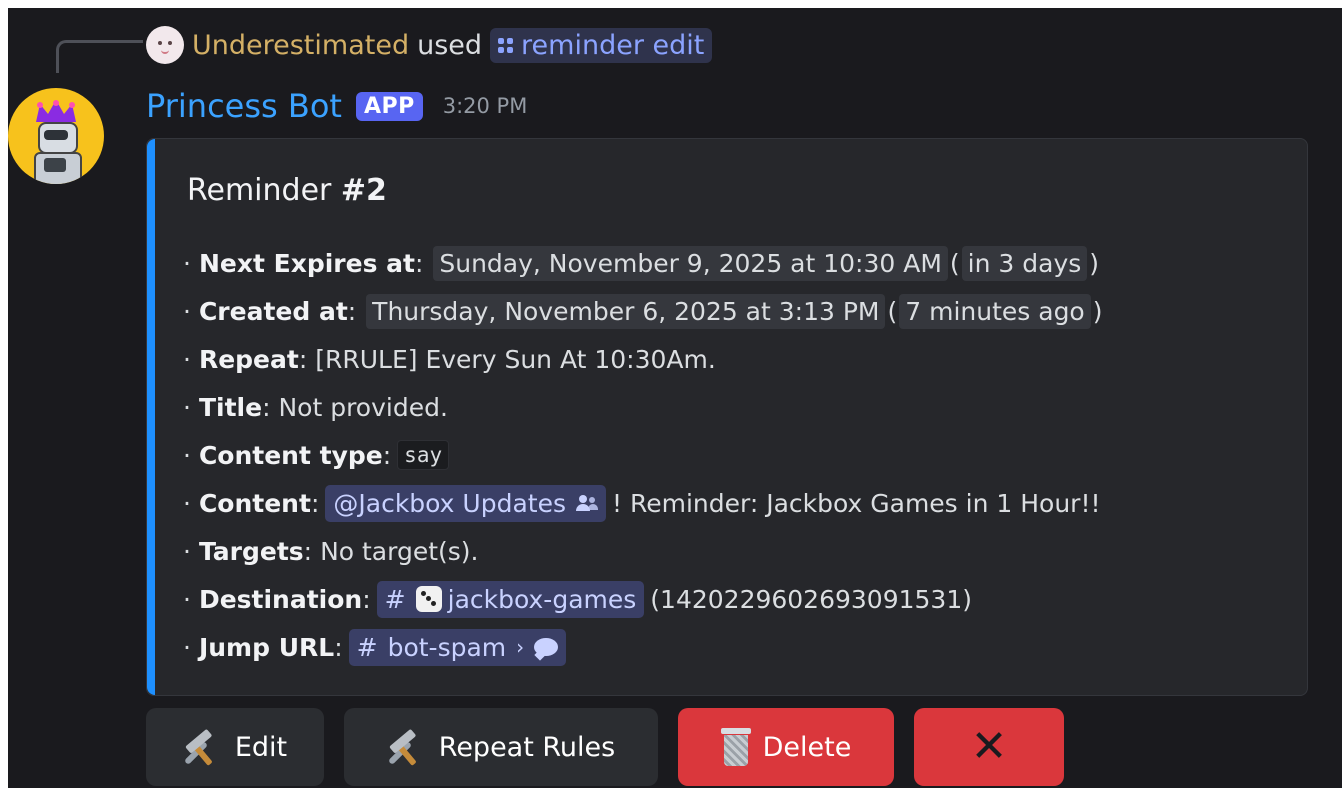 This screenshot has width=1342, height=796. I want to click on field-label: Created at, so click(273, 311).